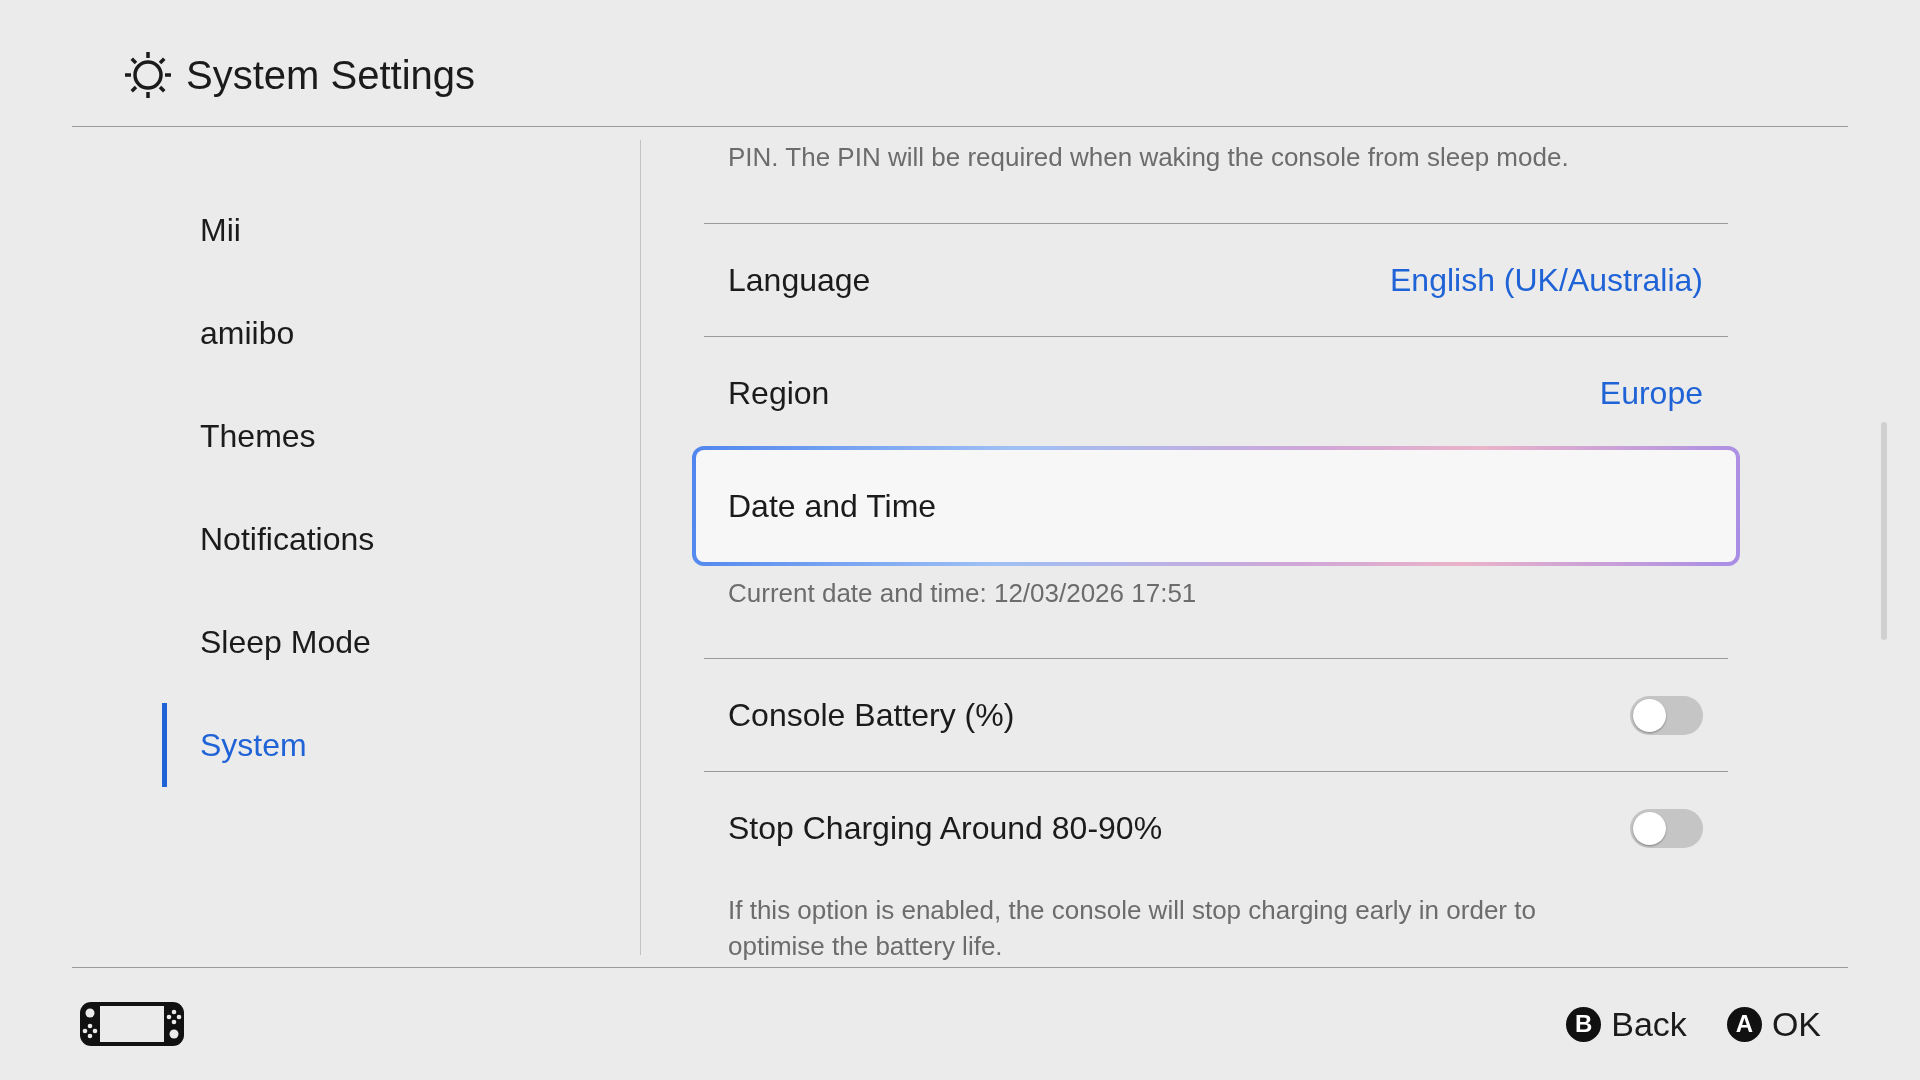 The width and height of the screenshot is (1920, 1080). Describe the element at coordinates (1216, 827) in the screenshot. I see `settings-row: Stop Charging Around 80-90%` at that location.